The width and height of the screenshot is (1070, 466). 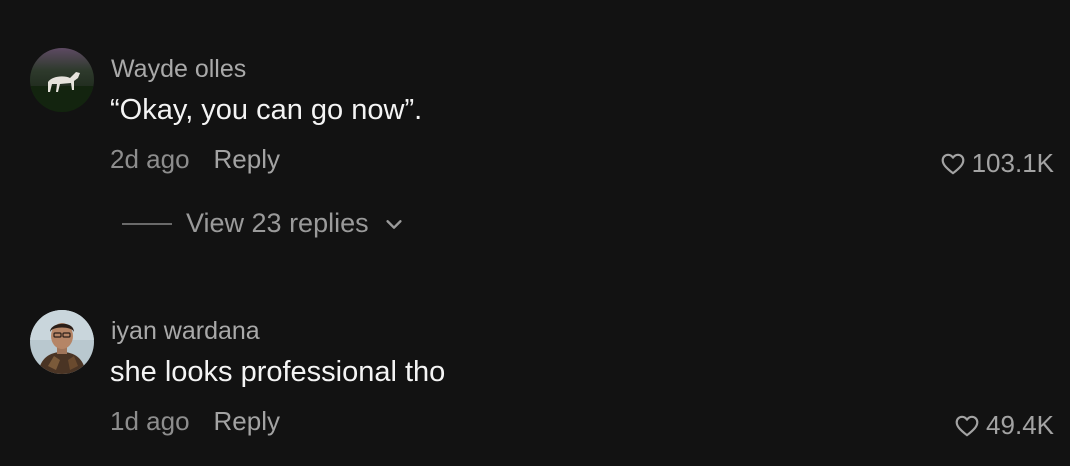 What do you see at coordinates (195, 421) in the screenshot?
I see `comment-meta: 1d ago Reply` at bounding box center [195, 421].